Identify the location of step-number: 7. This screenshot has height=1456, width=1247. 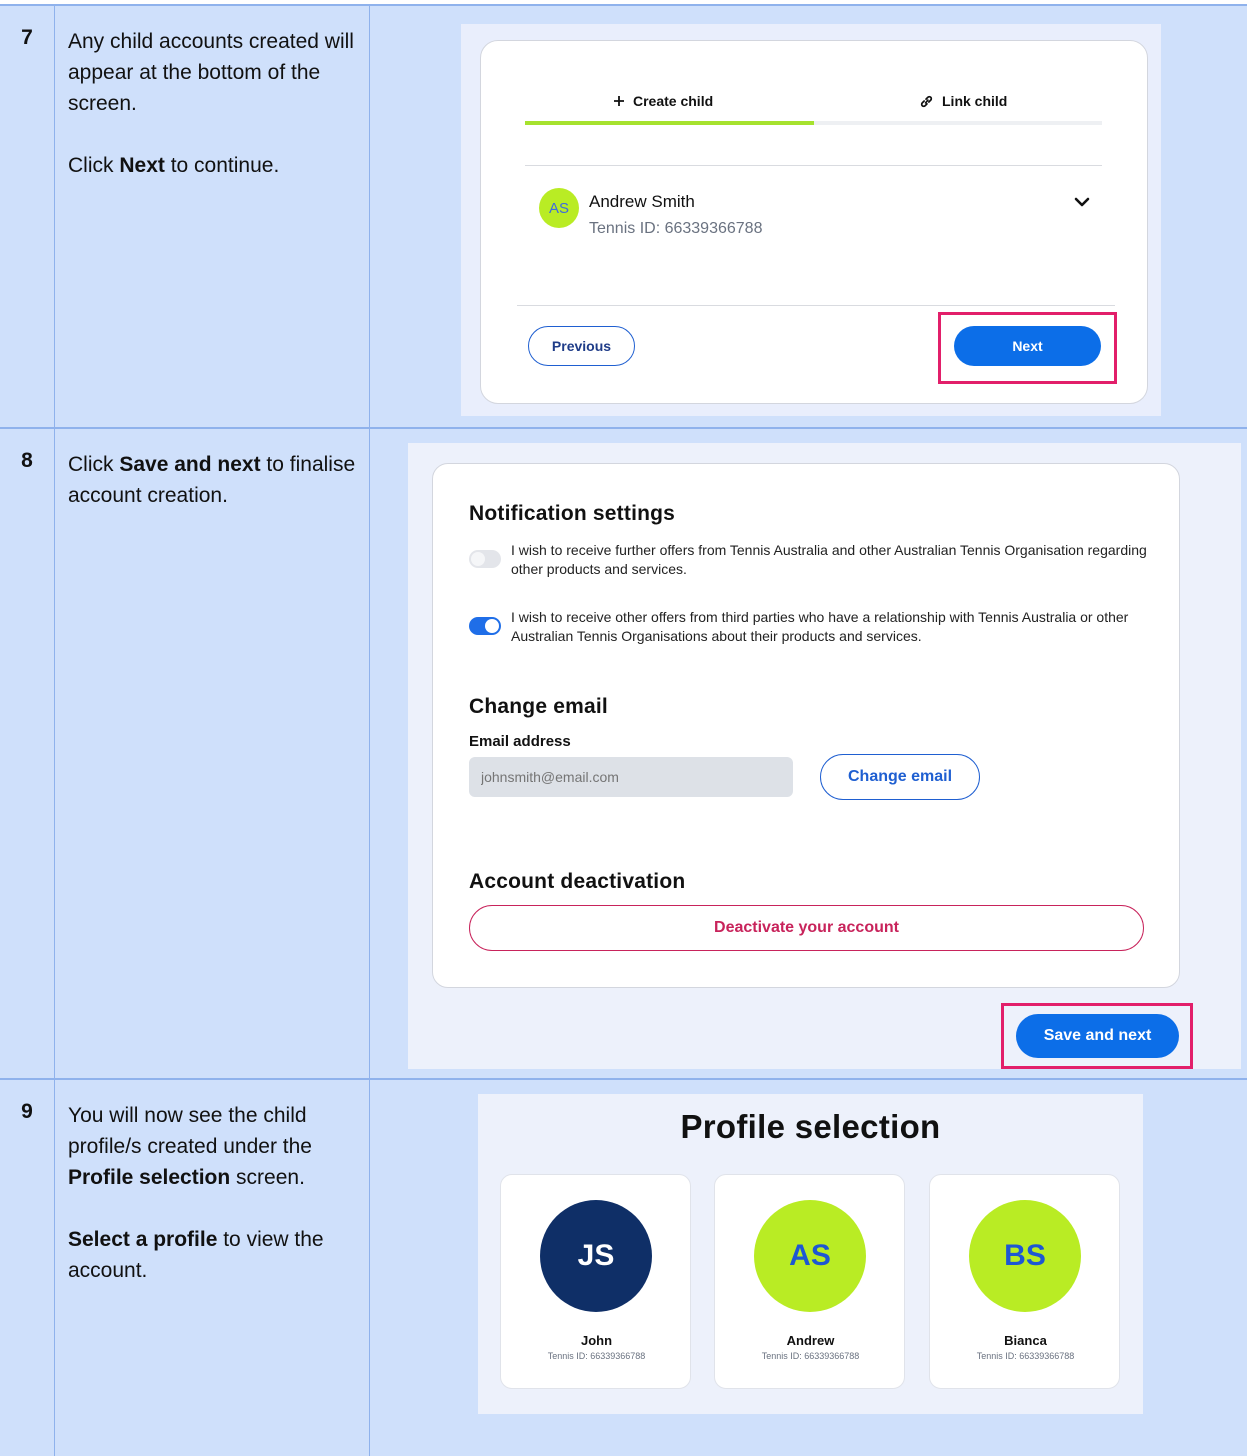
(27, 37).